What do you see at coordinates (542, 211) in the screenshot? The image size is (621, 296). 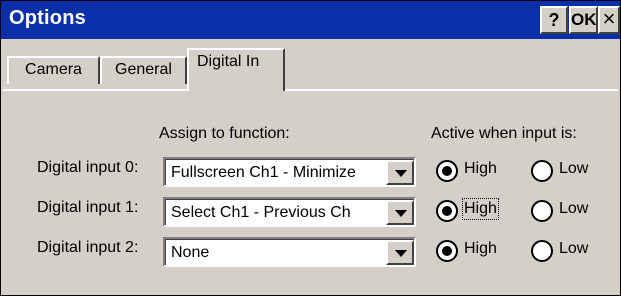 I see `digital-input-1-low-radio` at bounding box center [542, 211].